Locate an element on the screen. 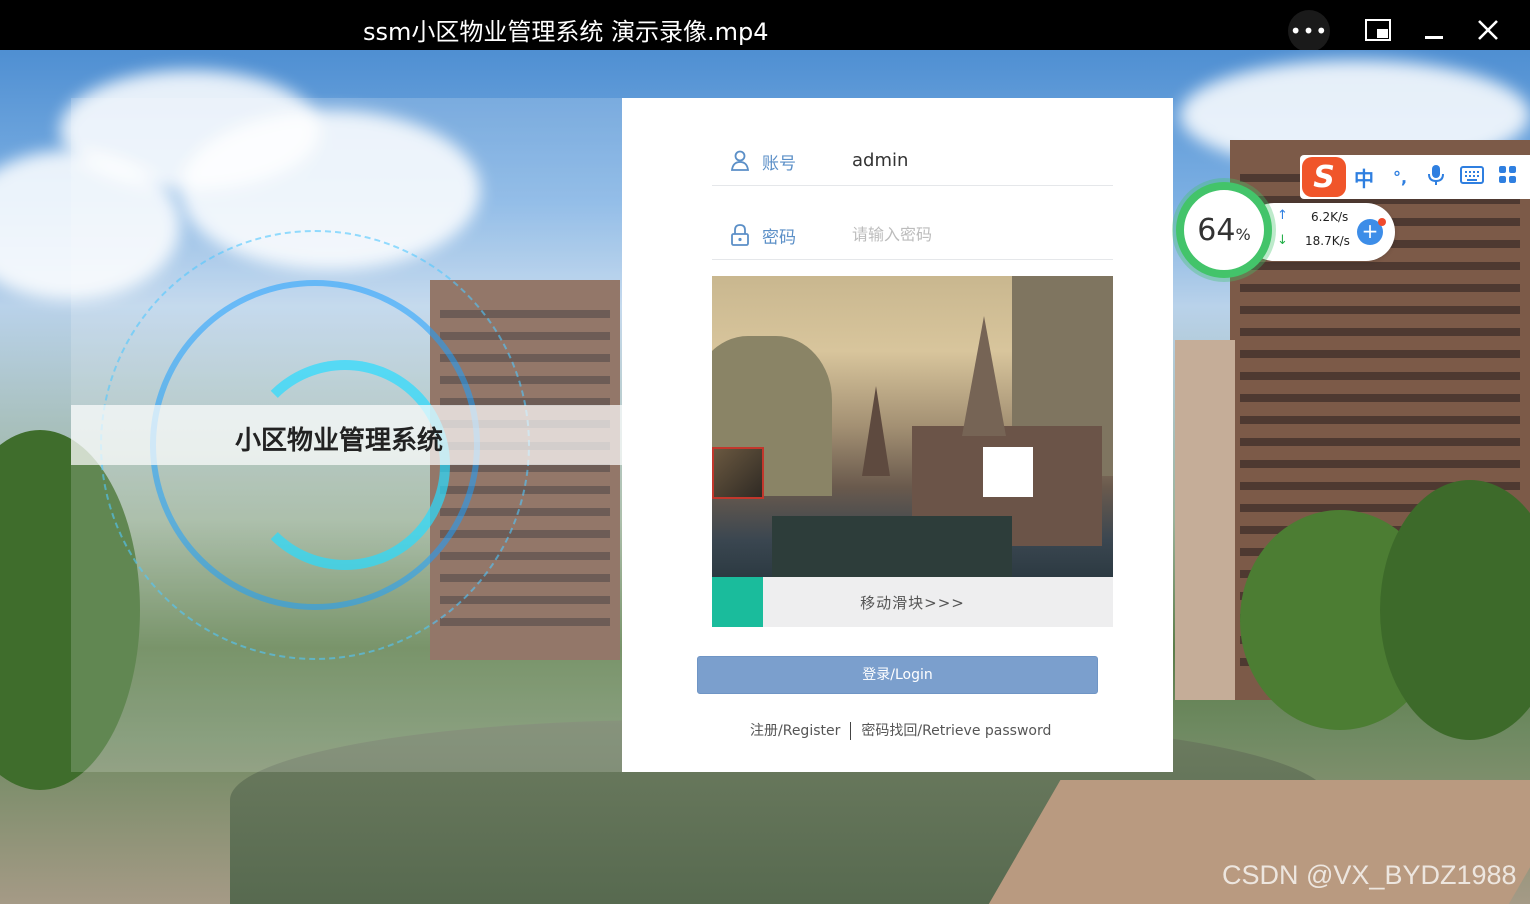  lock-icon is located at coordinates (740, 235).